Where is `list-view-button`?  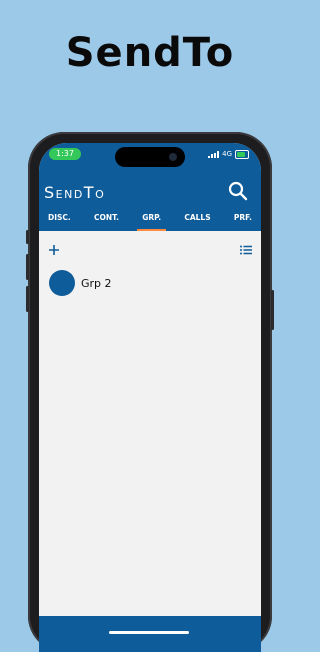
list-view-button is located at coordinates (246, 249).